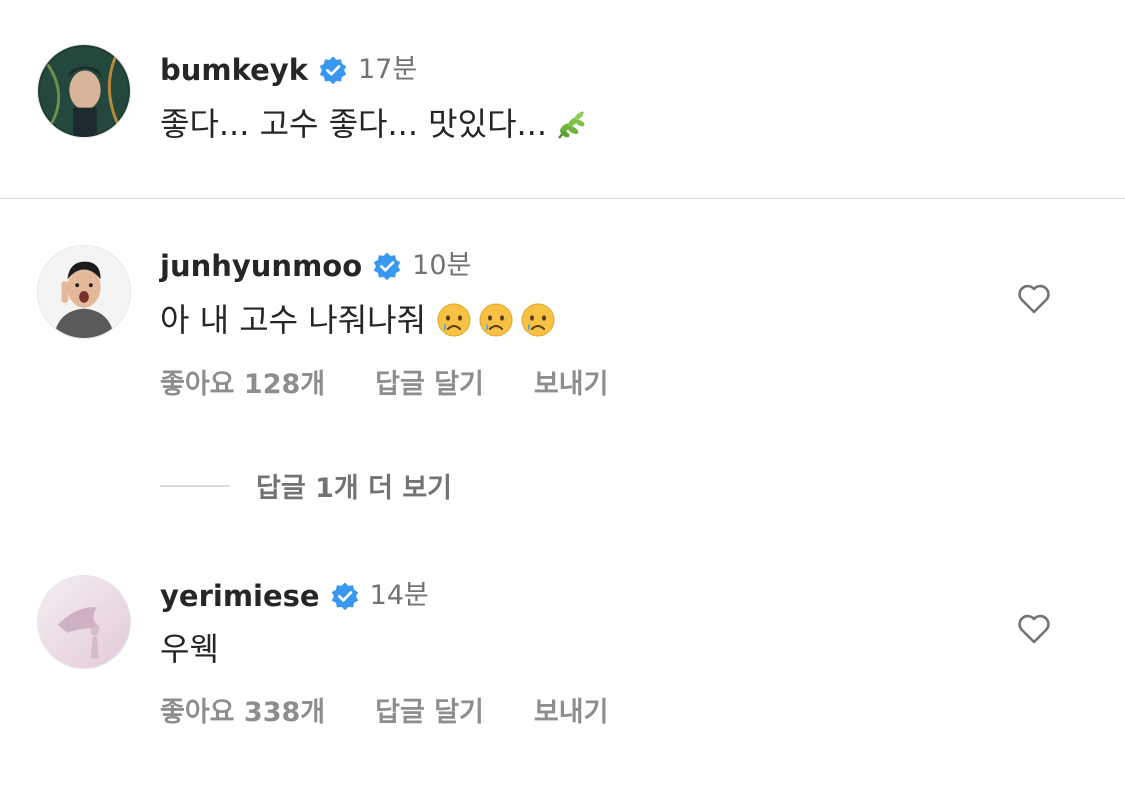 This screenshot has height=798, width=1125. I want to click on likes-count: 좋아요 128개, so click(242, 381).